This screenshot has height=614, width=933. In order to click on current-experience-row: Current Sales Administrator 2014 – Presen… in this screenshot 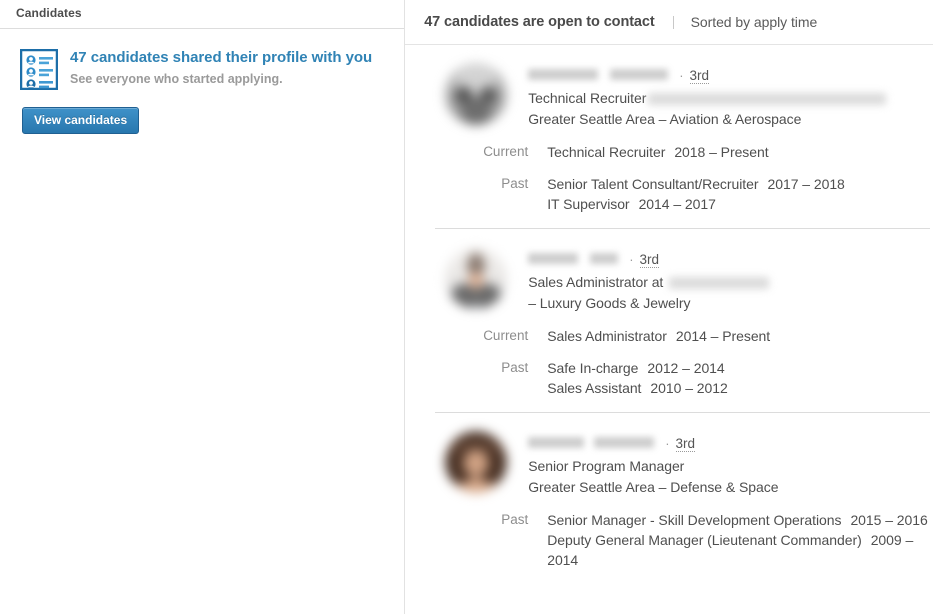, I will do `click(687, 336)`.